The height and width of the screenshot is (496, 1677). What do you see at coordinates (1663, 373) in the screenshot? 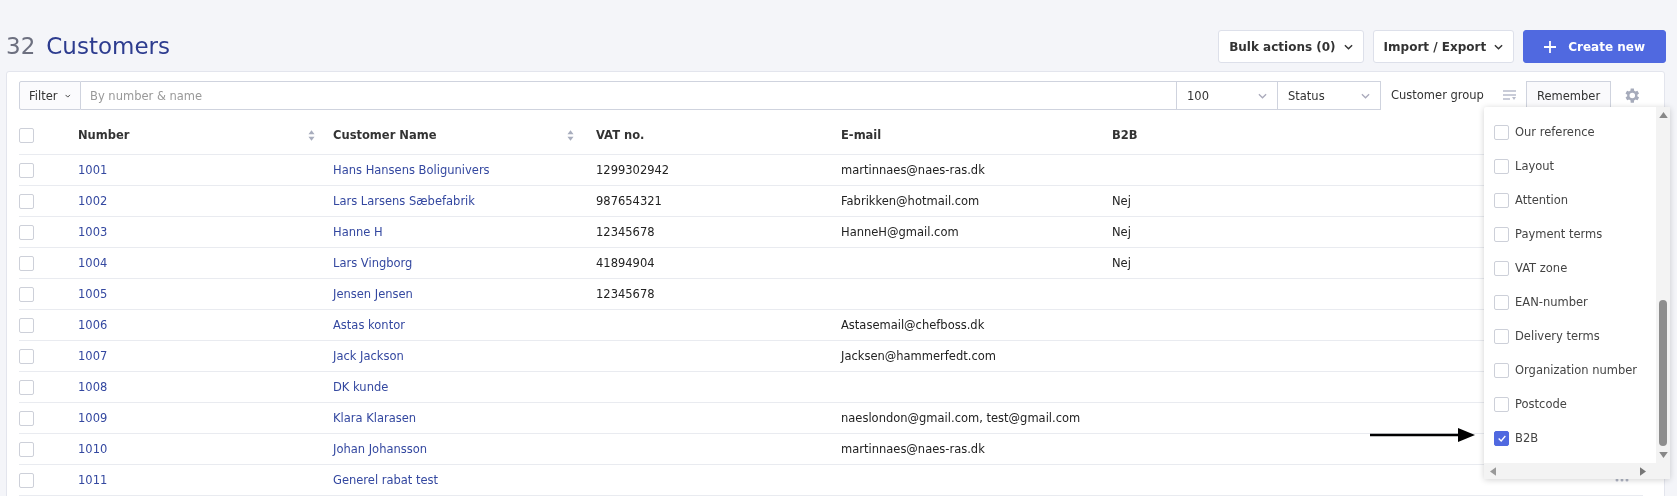
I see `scroll-thumb` at bounding box center [1663, 373].